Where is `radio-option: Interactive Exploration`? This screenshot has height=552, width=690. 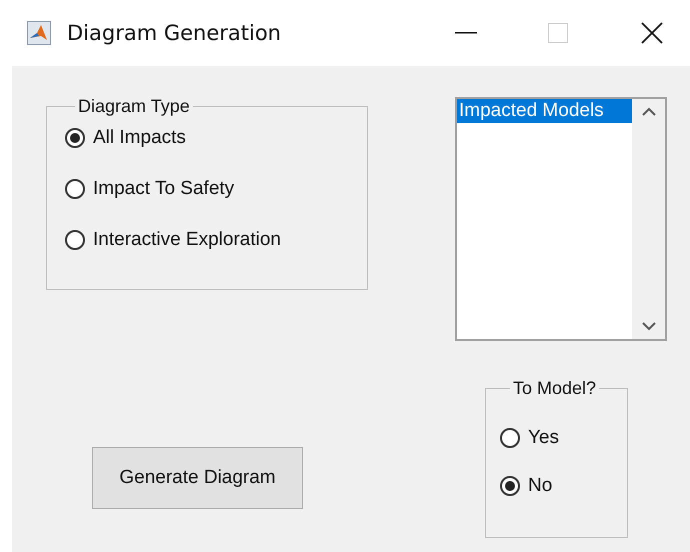
radio-option: Interactive Exploration is located at coordinates (173, 240).